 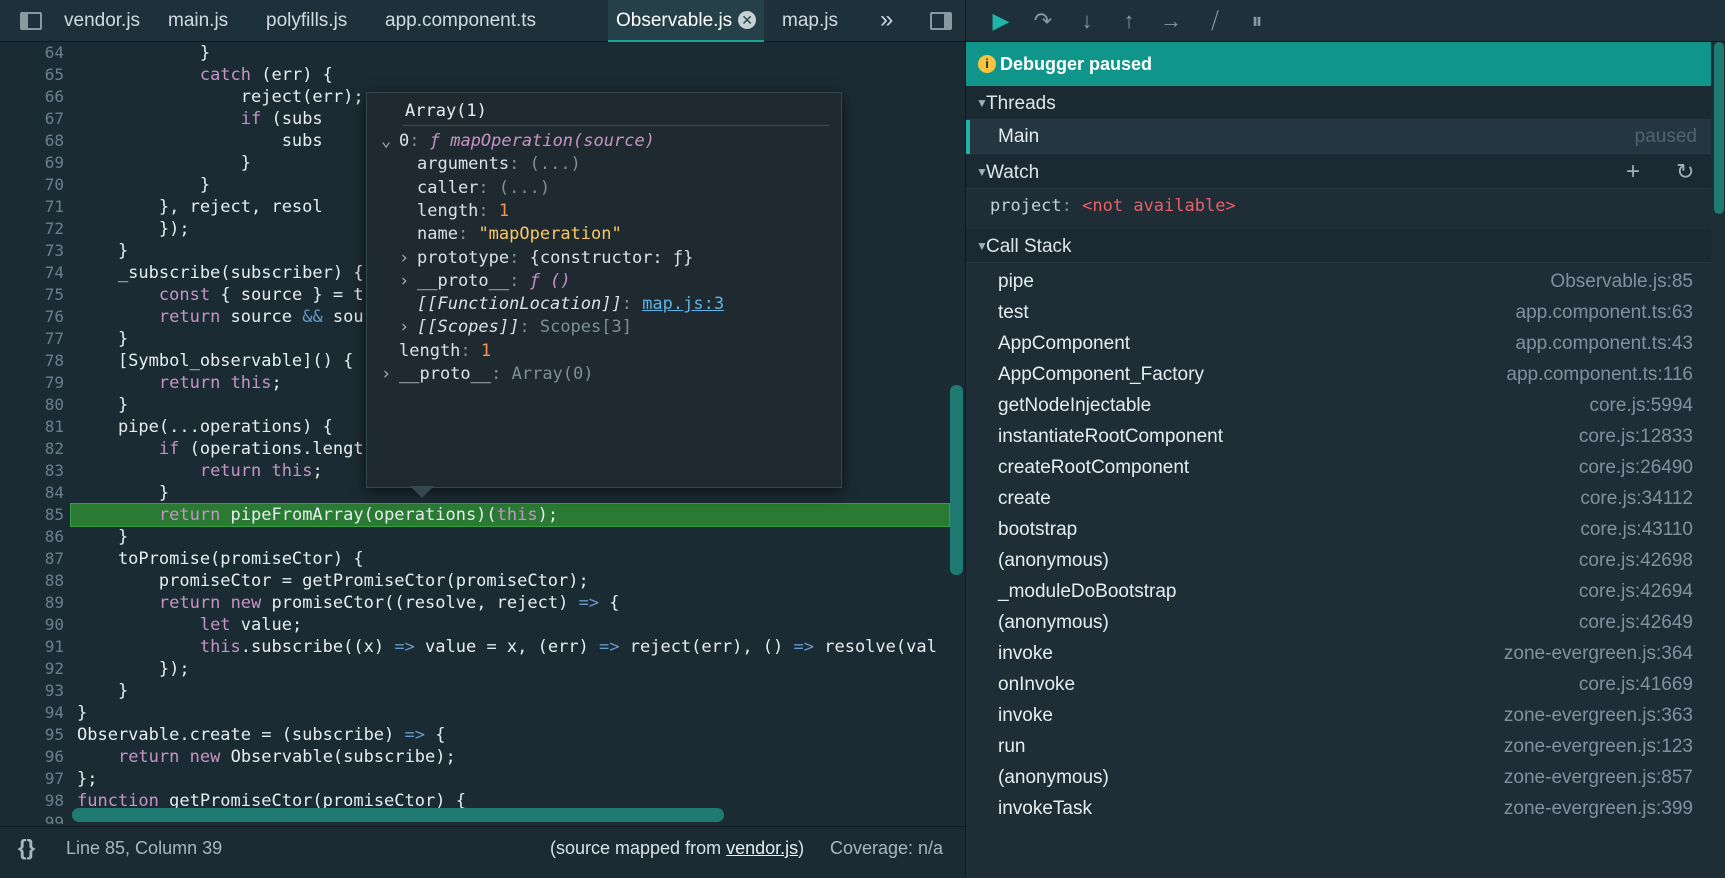 I want to click on line-number: 91, so click(x=34, y=647).